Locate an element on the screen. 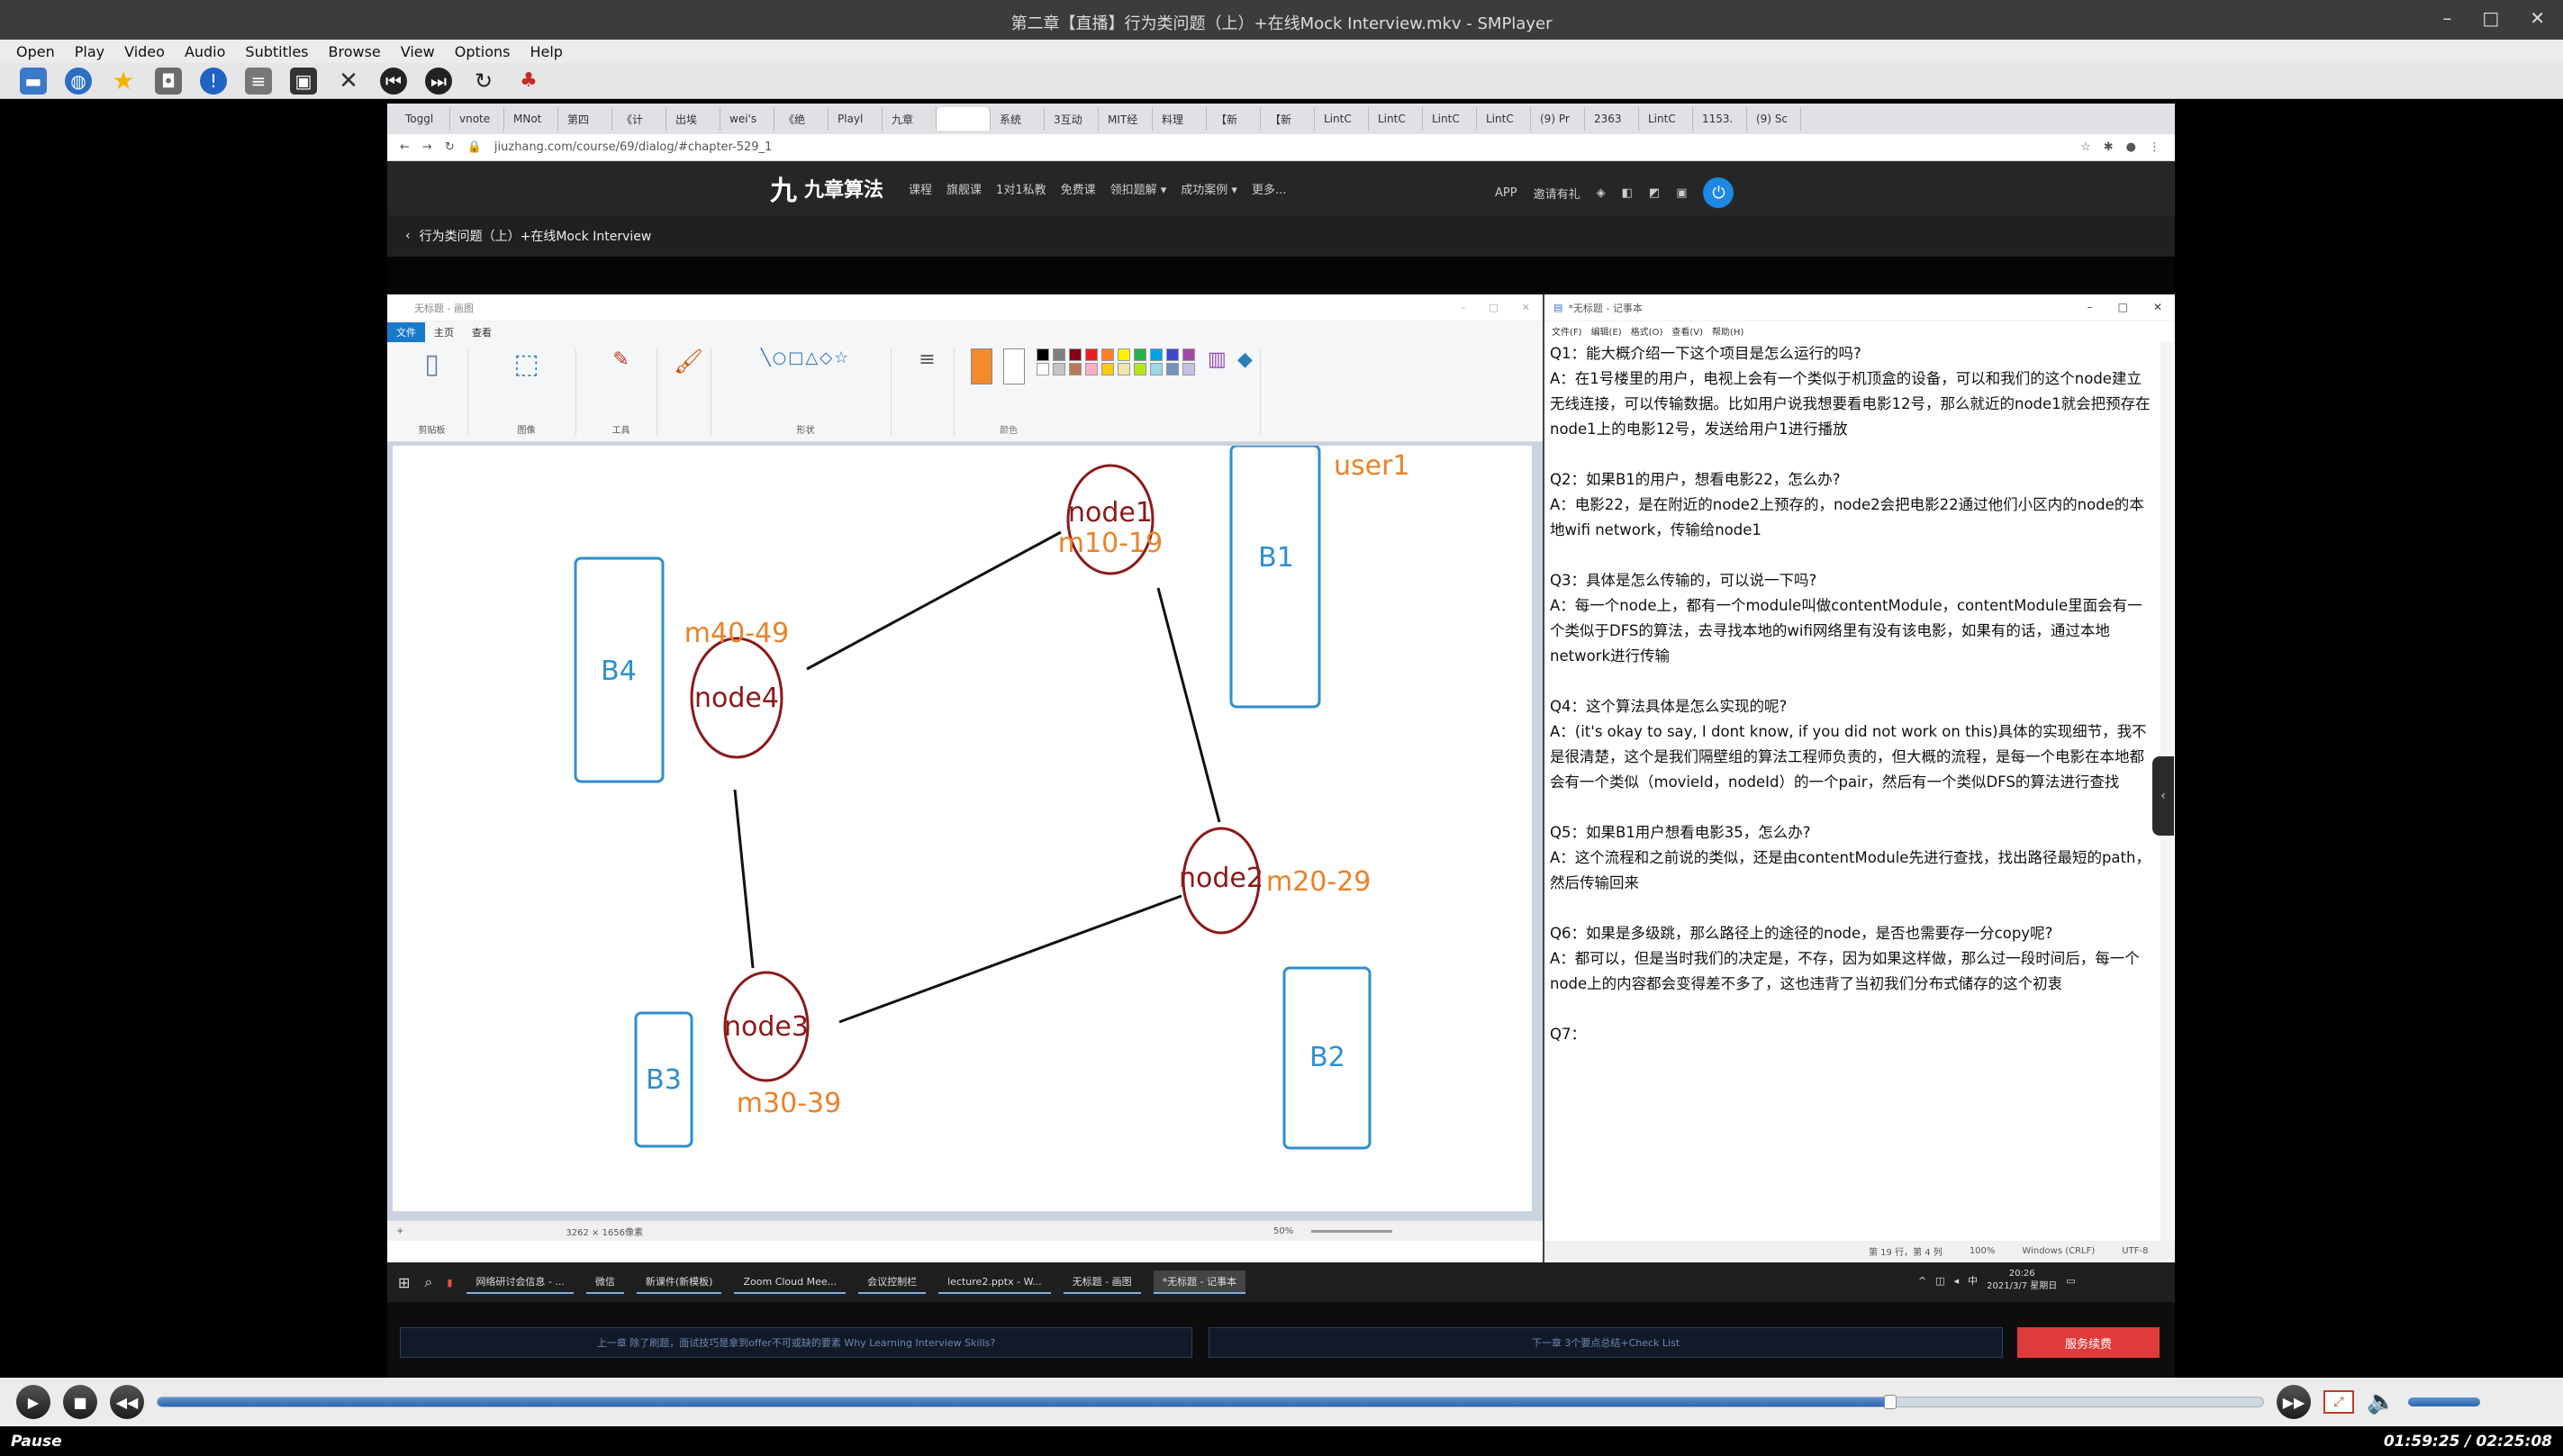 The width and height of the screenshot is (2563, 1456). globe-icon: ◍ is located at coordinates (78, 81).